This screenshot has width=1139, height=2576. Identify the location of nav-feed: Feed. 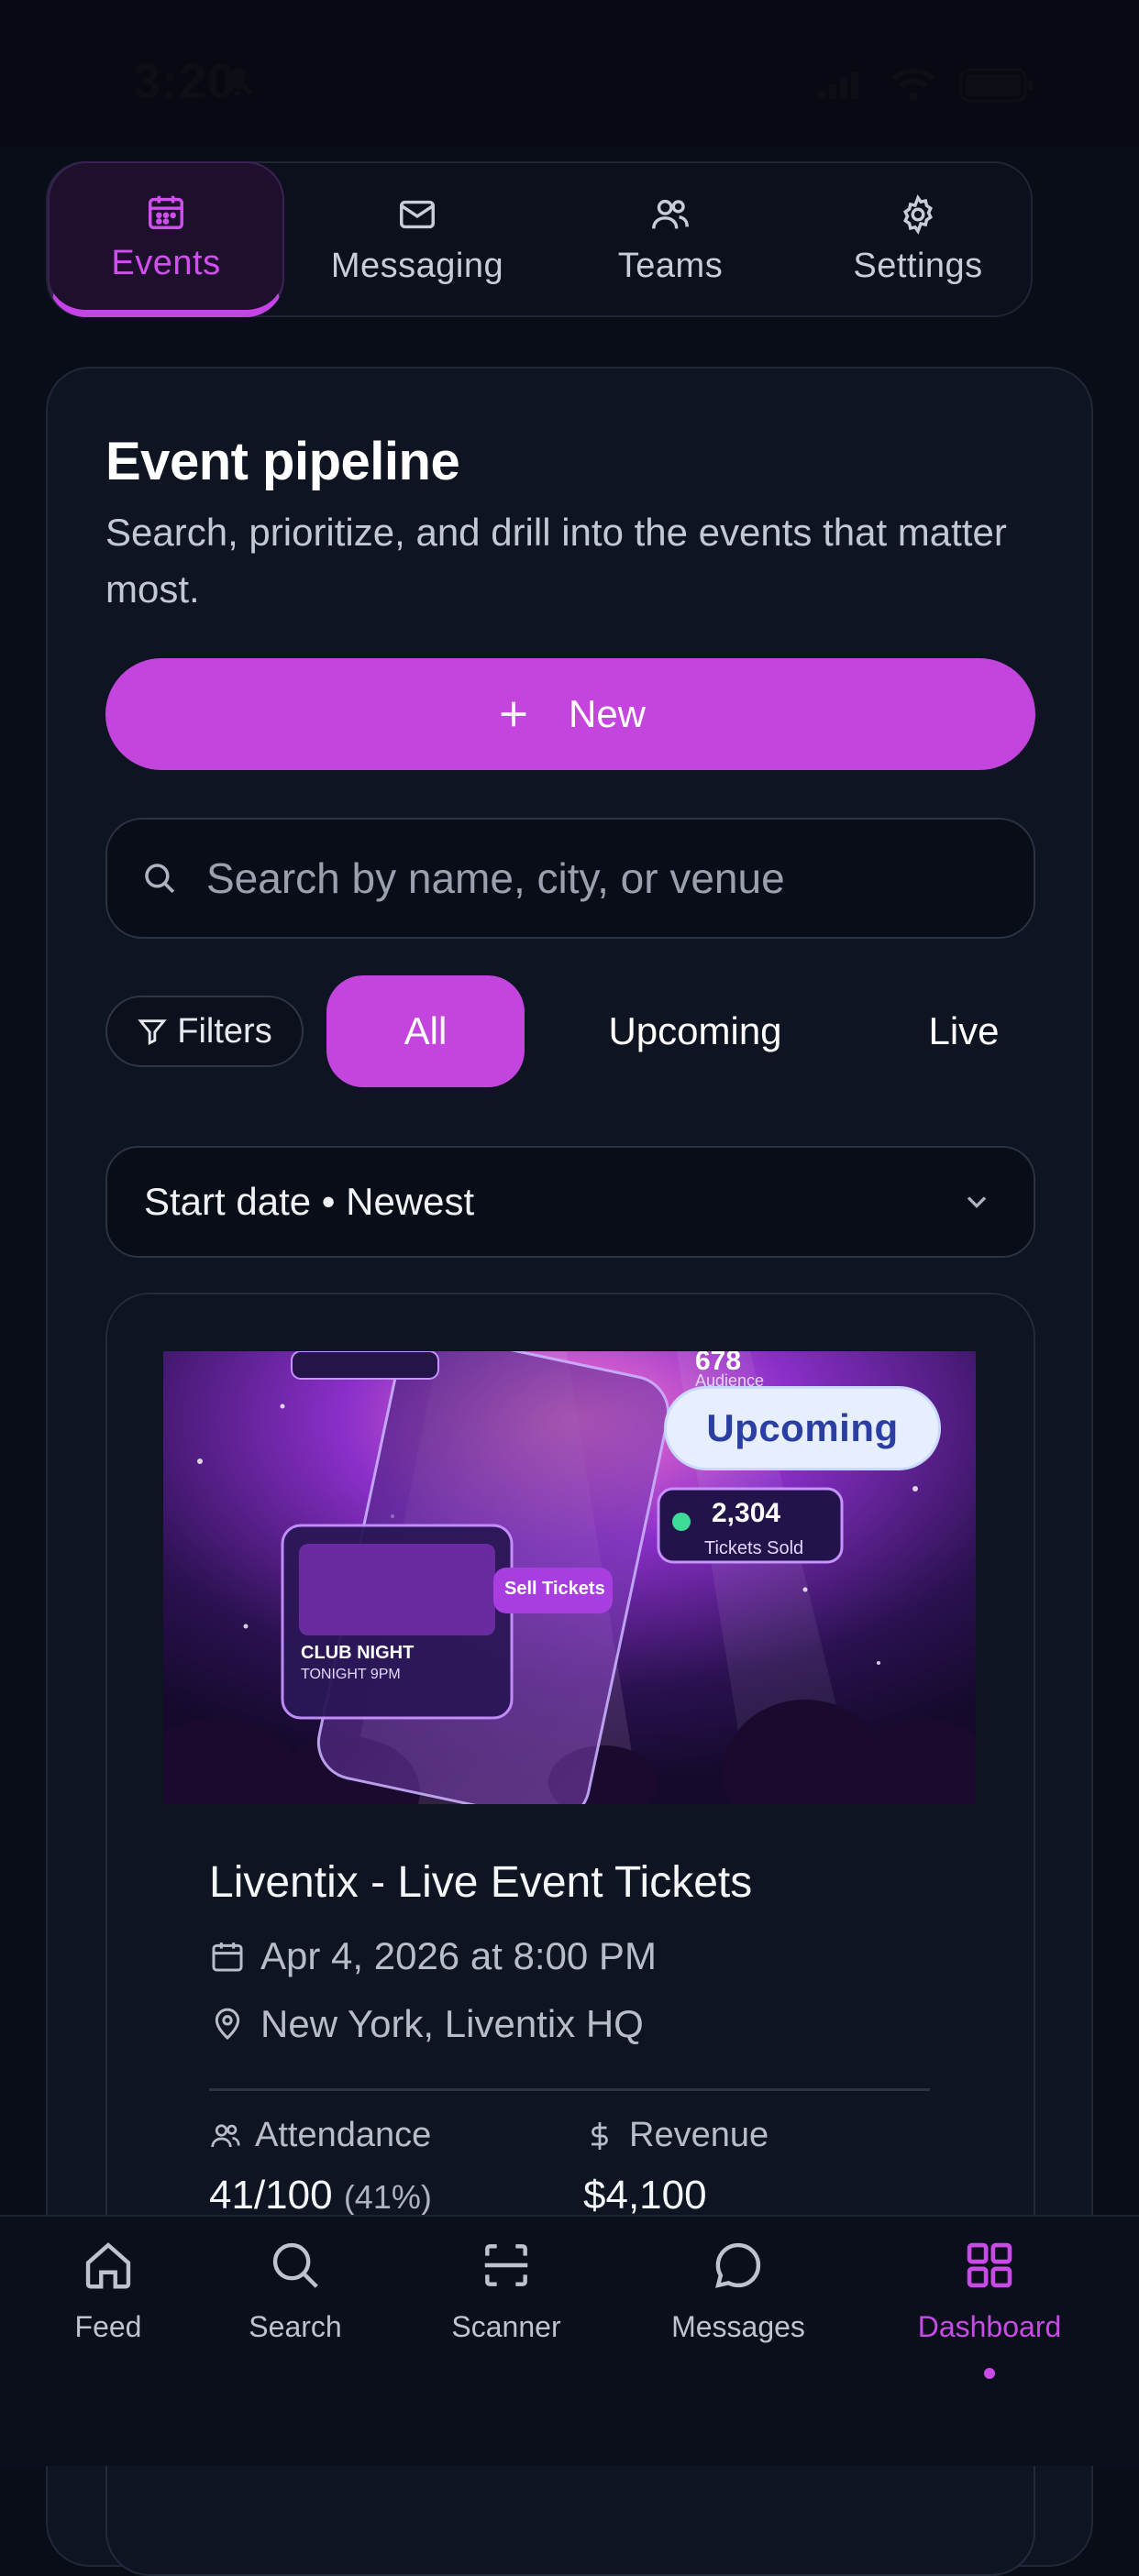
(108, 2290).